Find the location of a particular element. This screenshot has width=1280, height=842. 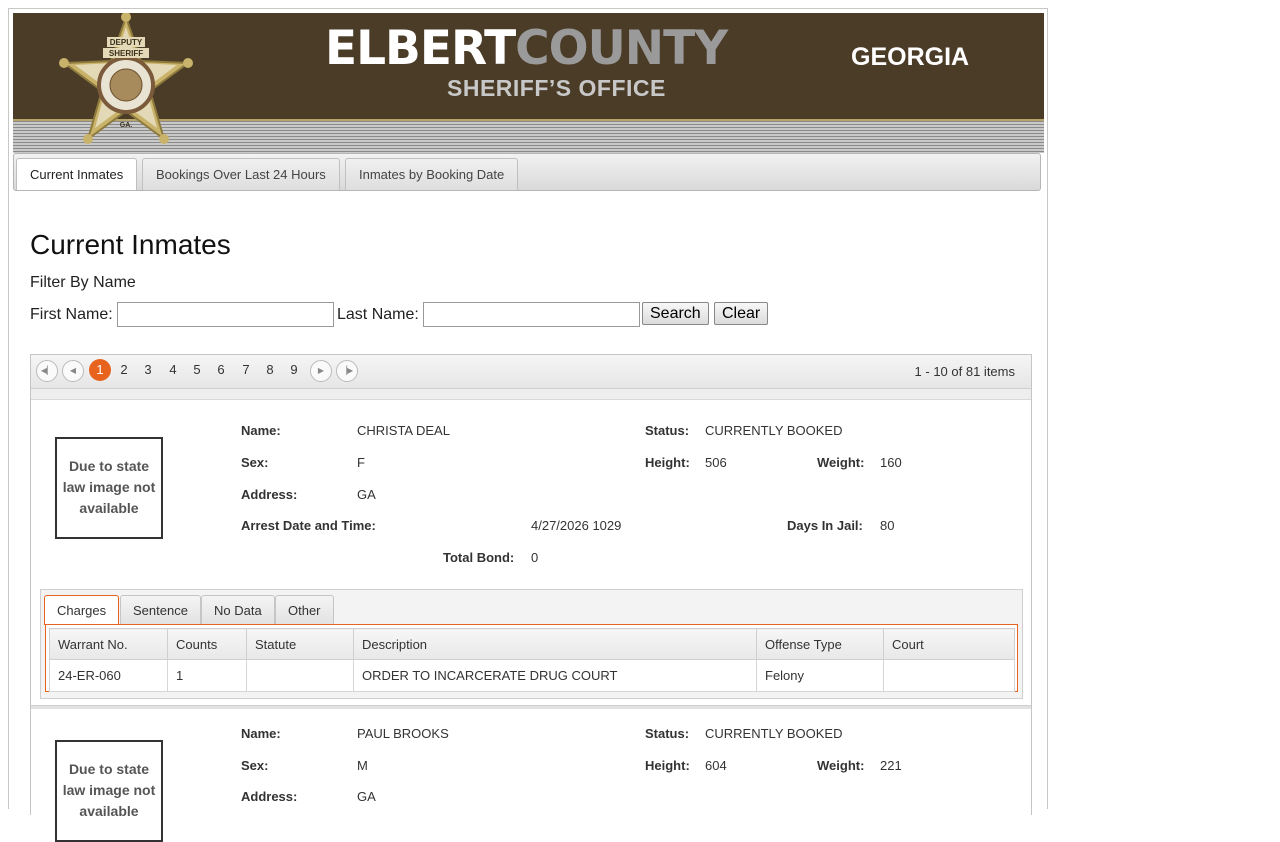

svg-text: GA. is located at coordinates (126, 125).